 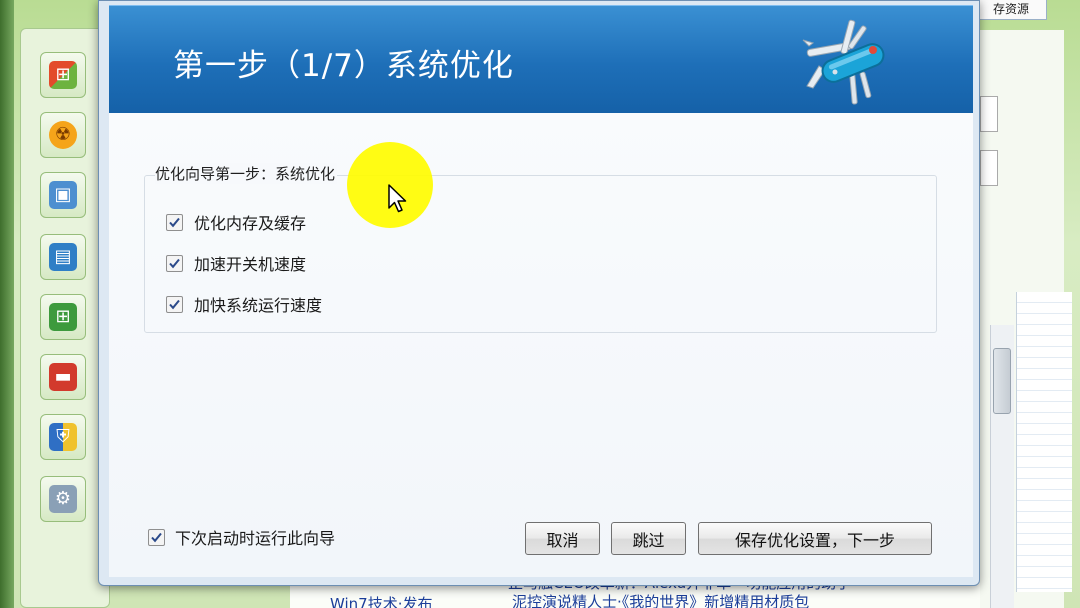 I want to click on shield-icon: ⛨, so click(x=63, y=437).